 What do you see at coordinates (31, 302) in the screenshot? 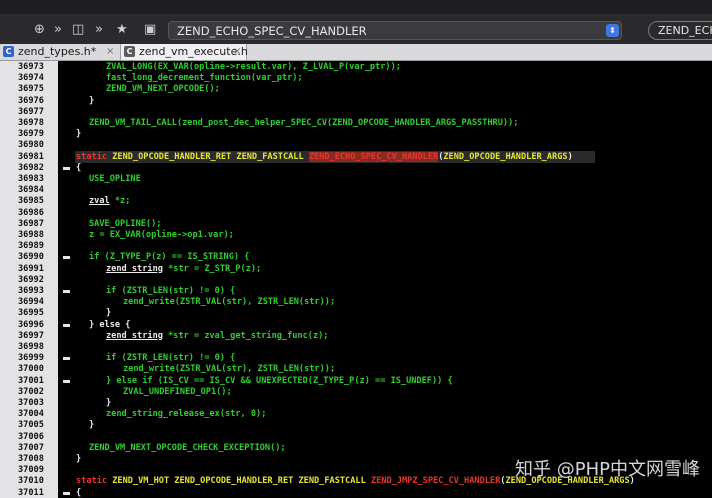
I see `line-number: 36994` at bounding box center [31, 302].